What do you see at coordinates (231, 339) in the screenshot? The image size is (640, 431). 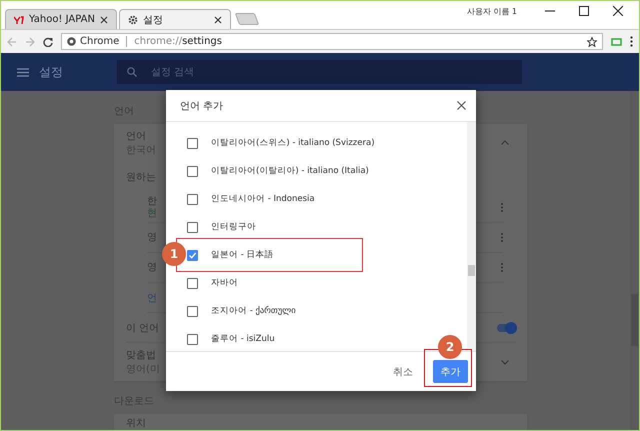 I see `language-option: 줄루어 - isiZulu` at bounding box center [231, 339].